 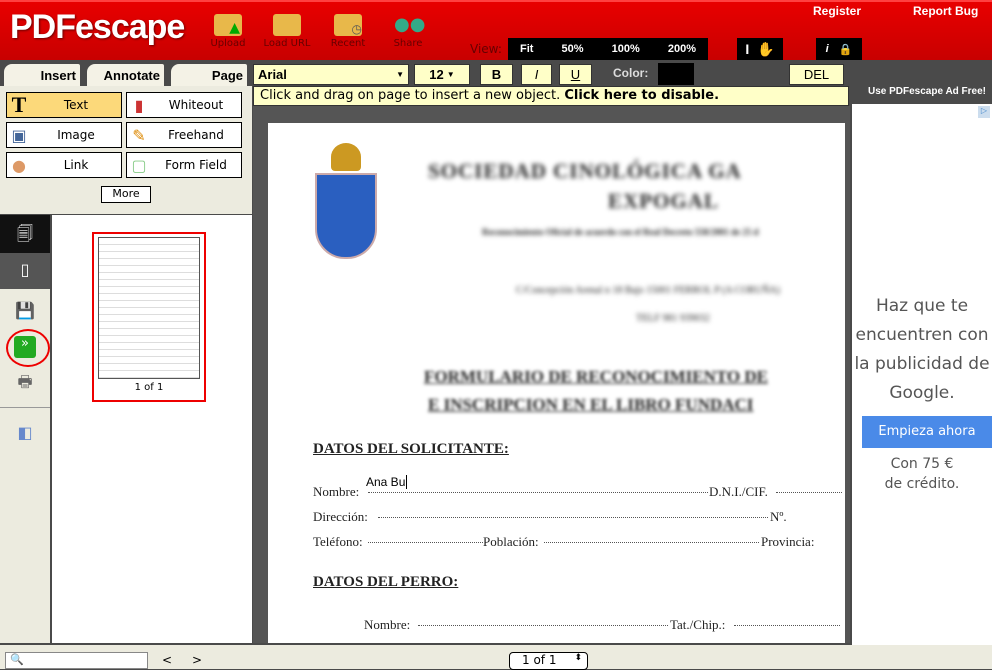 I want to click on side-toolbar: 🗐 ▯ 💾 » 🖶 ◧, so click(x=25, y=429).